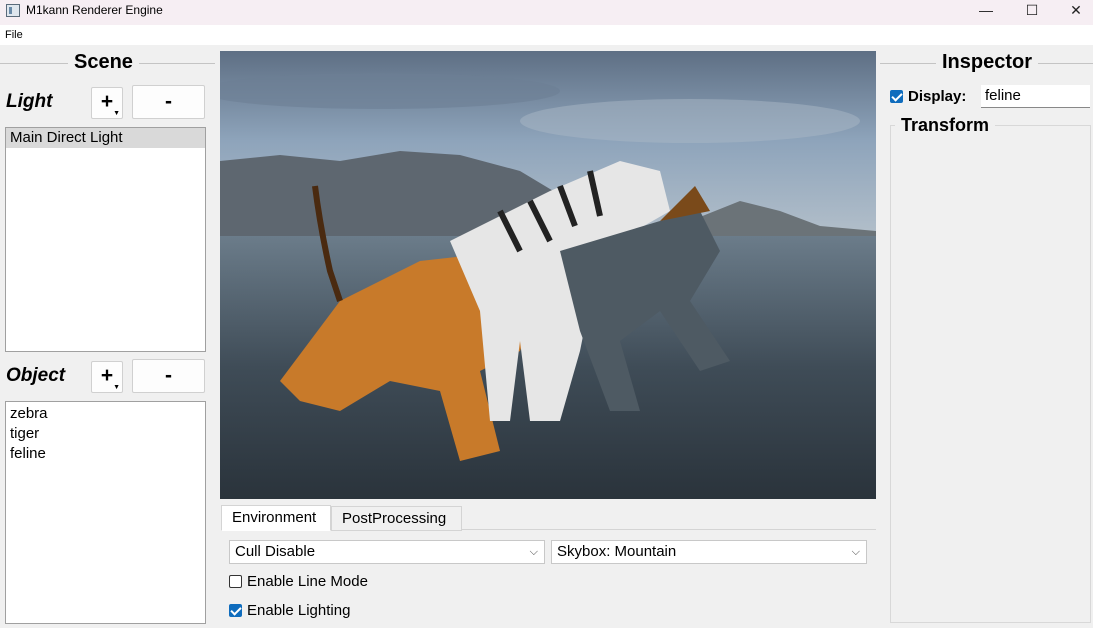 The height and width of the screenshot is (628, 1093). Describe the element at coordinates (617, 551) in the screenshot. I see `skybox-value: Skybox: Mountain` at that location.